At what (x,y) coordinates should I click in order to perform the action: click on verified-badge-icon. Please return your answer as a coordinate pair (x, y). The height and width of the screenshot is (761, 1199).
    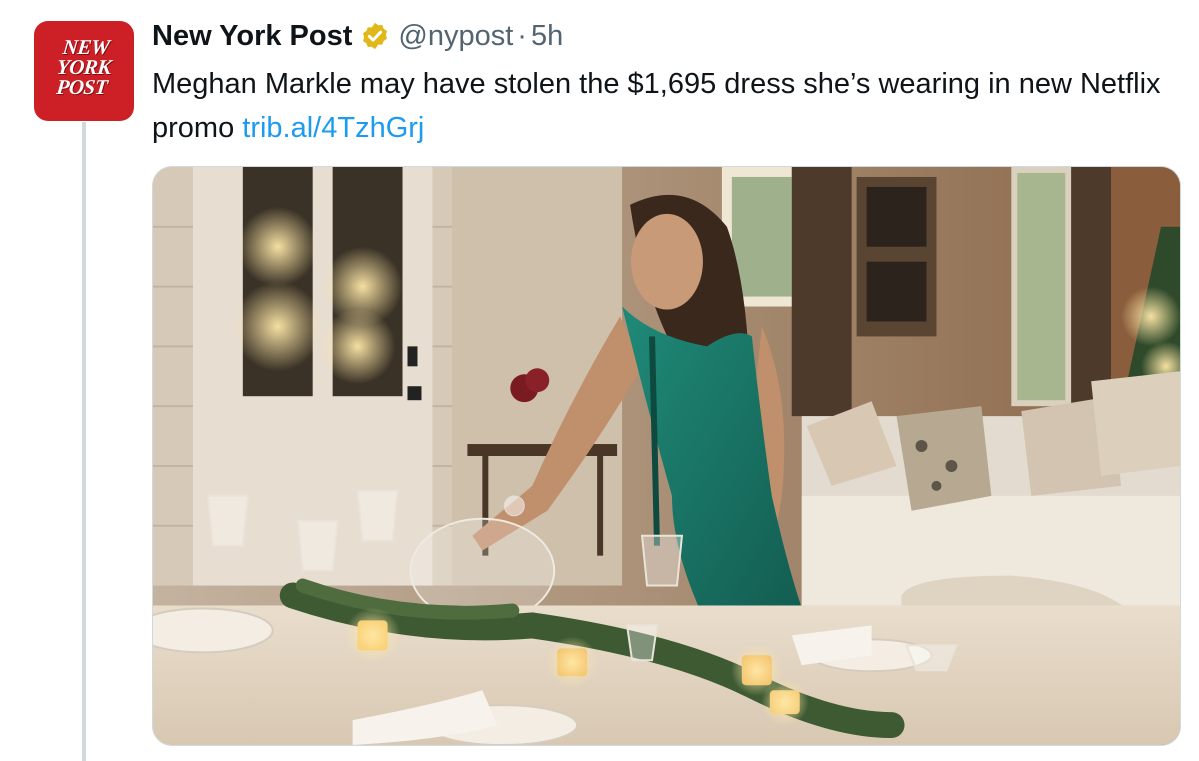
    Looking at the image, I should click on (375, 36).